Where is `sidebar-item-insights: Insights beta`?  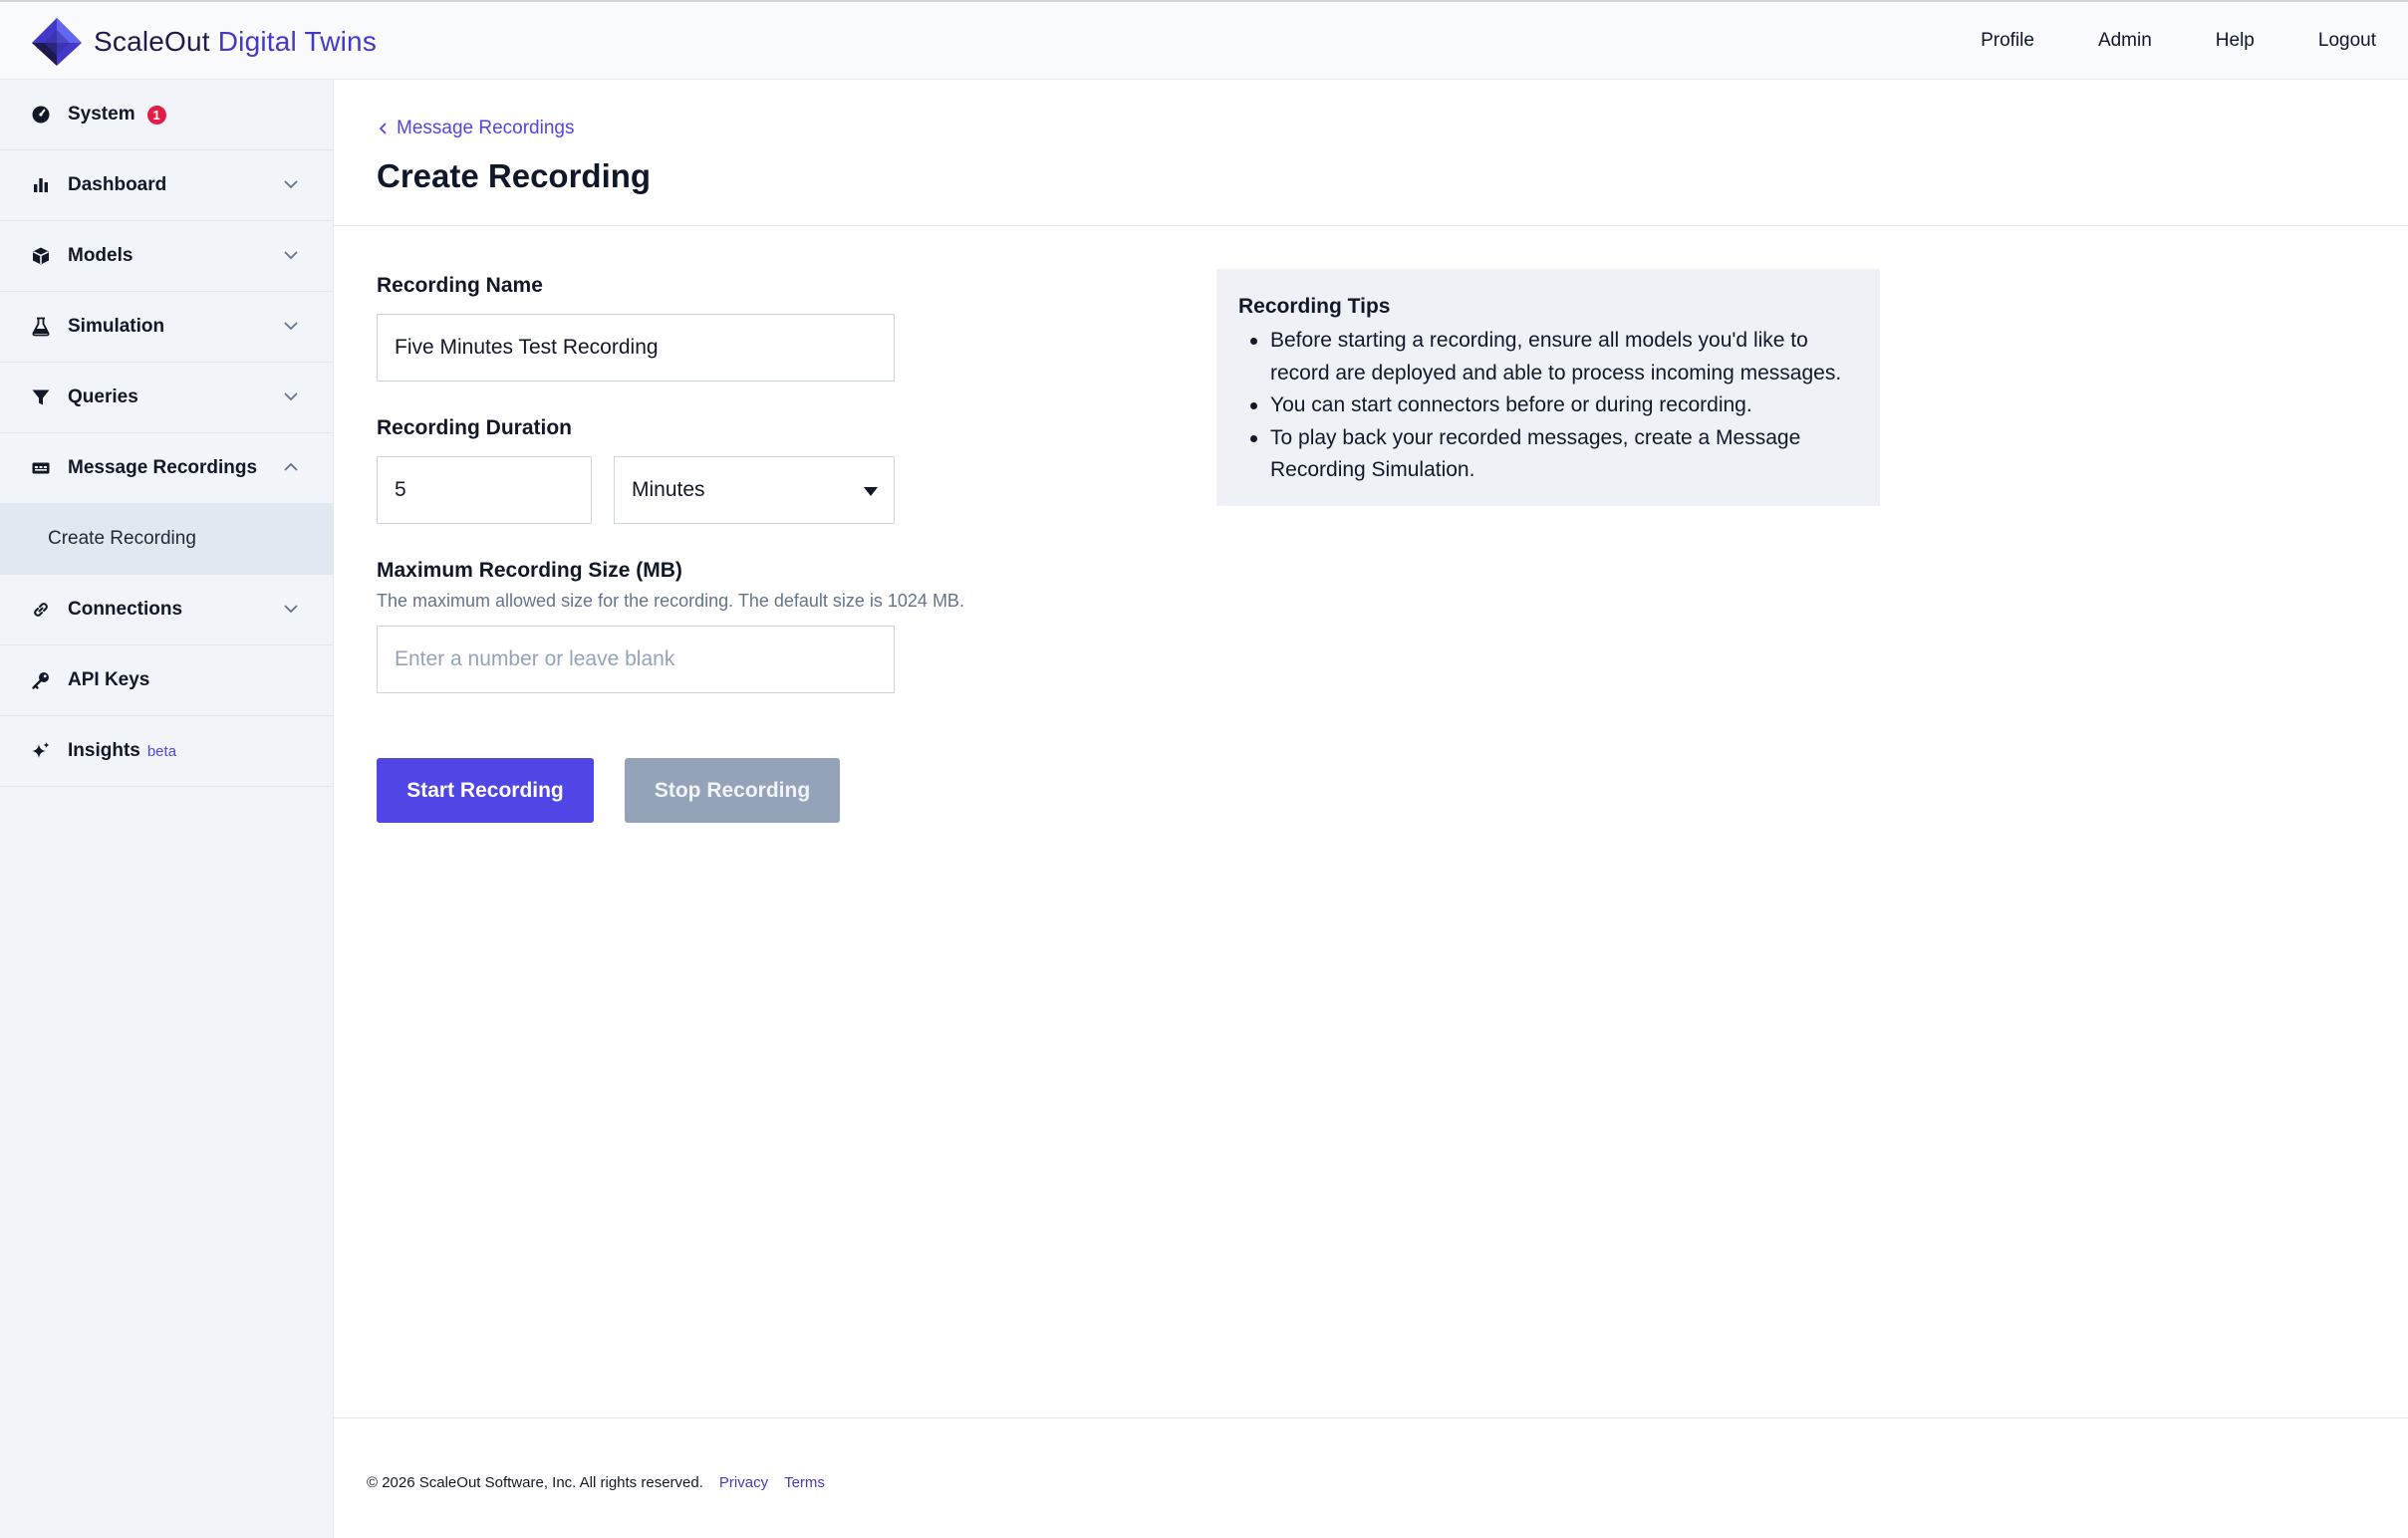 sidebar-item-insights: Insights beta is located at coordinates (167, 751).